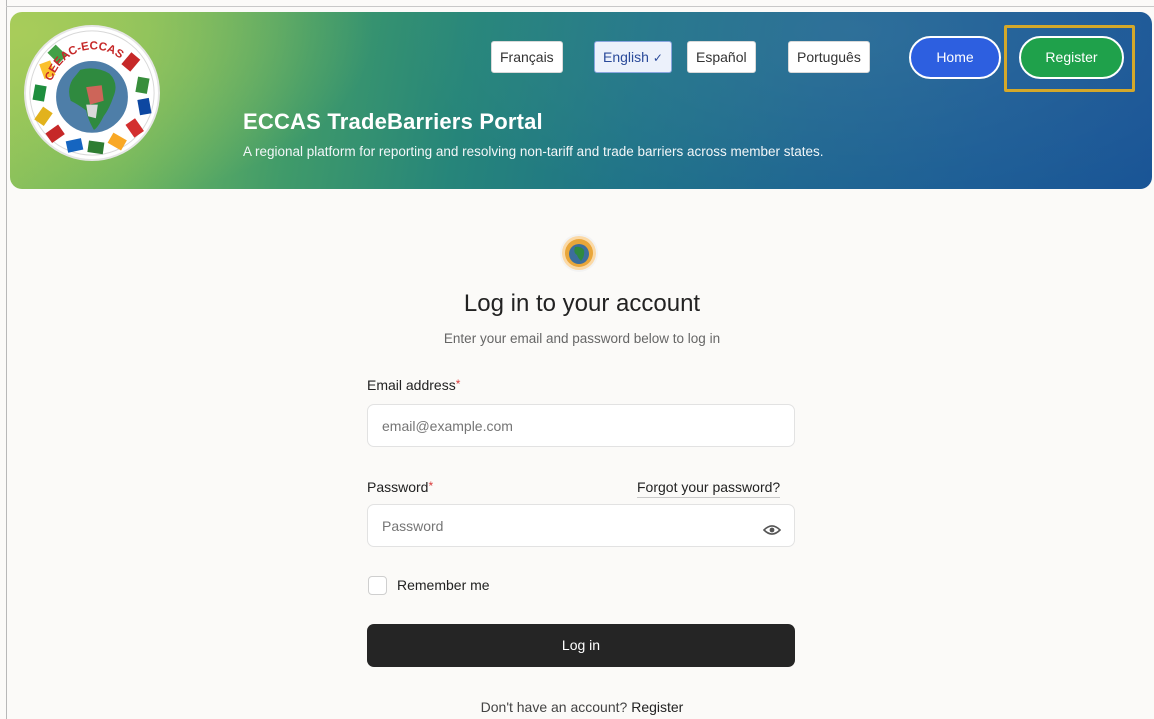  What do you see at coordinates (581, 425) in the screenshot?
I see `email-input` at bounding box center [581, 425].